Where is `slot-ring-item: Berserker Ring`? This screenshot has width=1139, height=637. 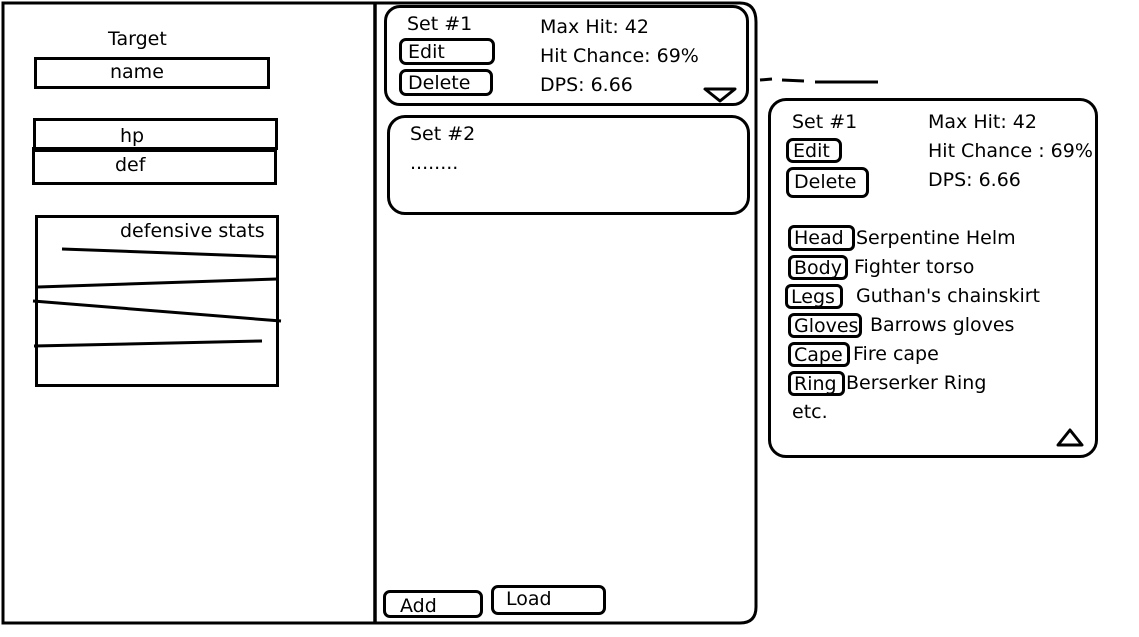 slot-ring-item: Berserker Ring is located at coordinates (916, 383).